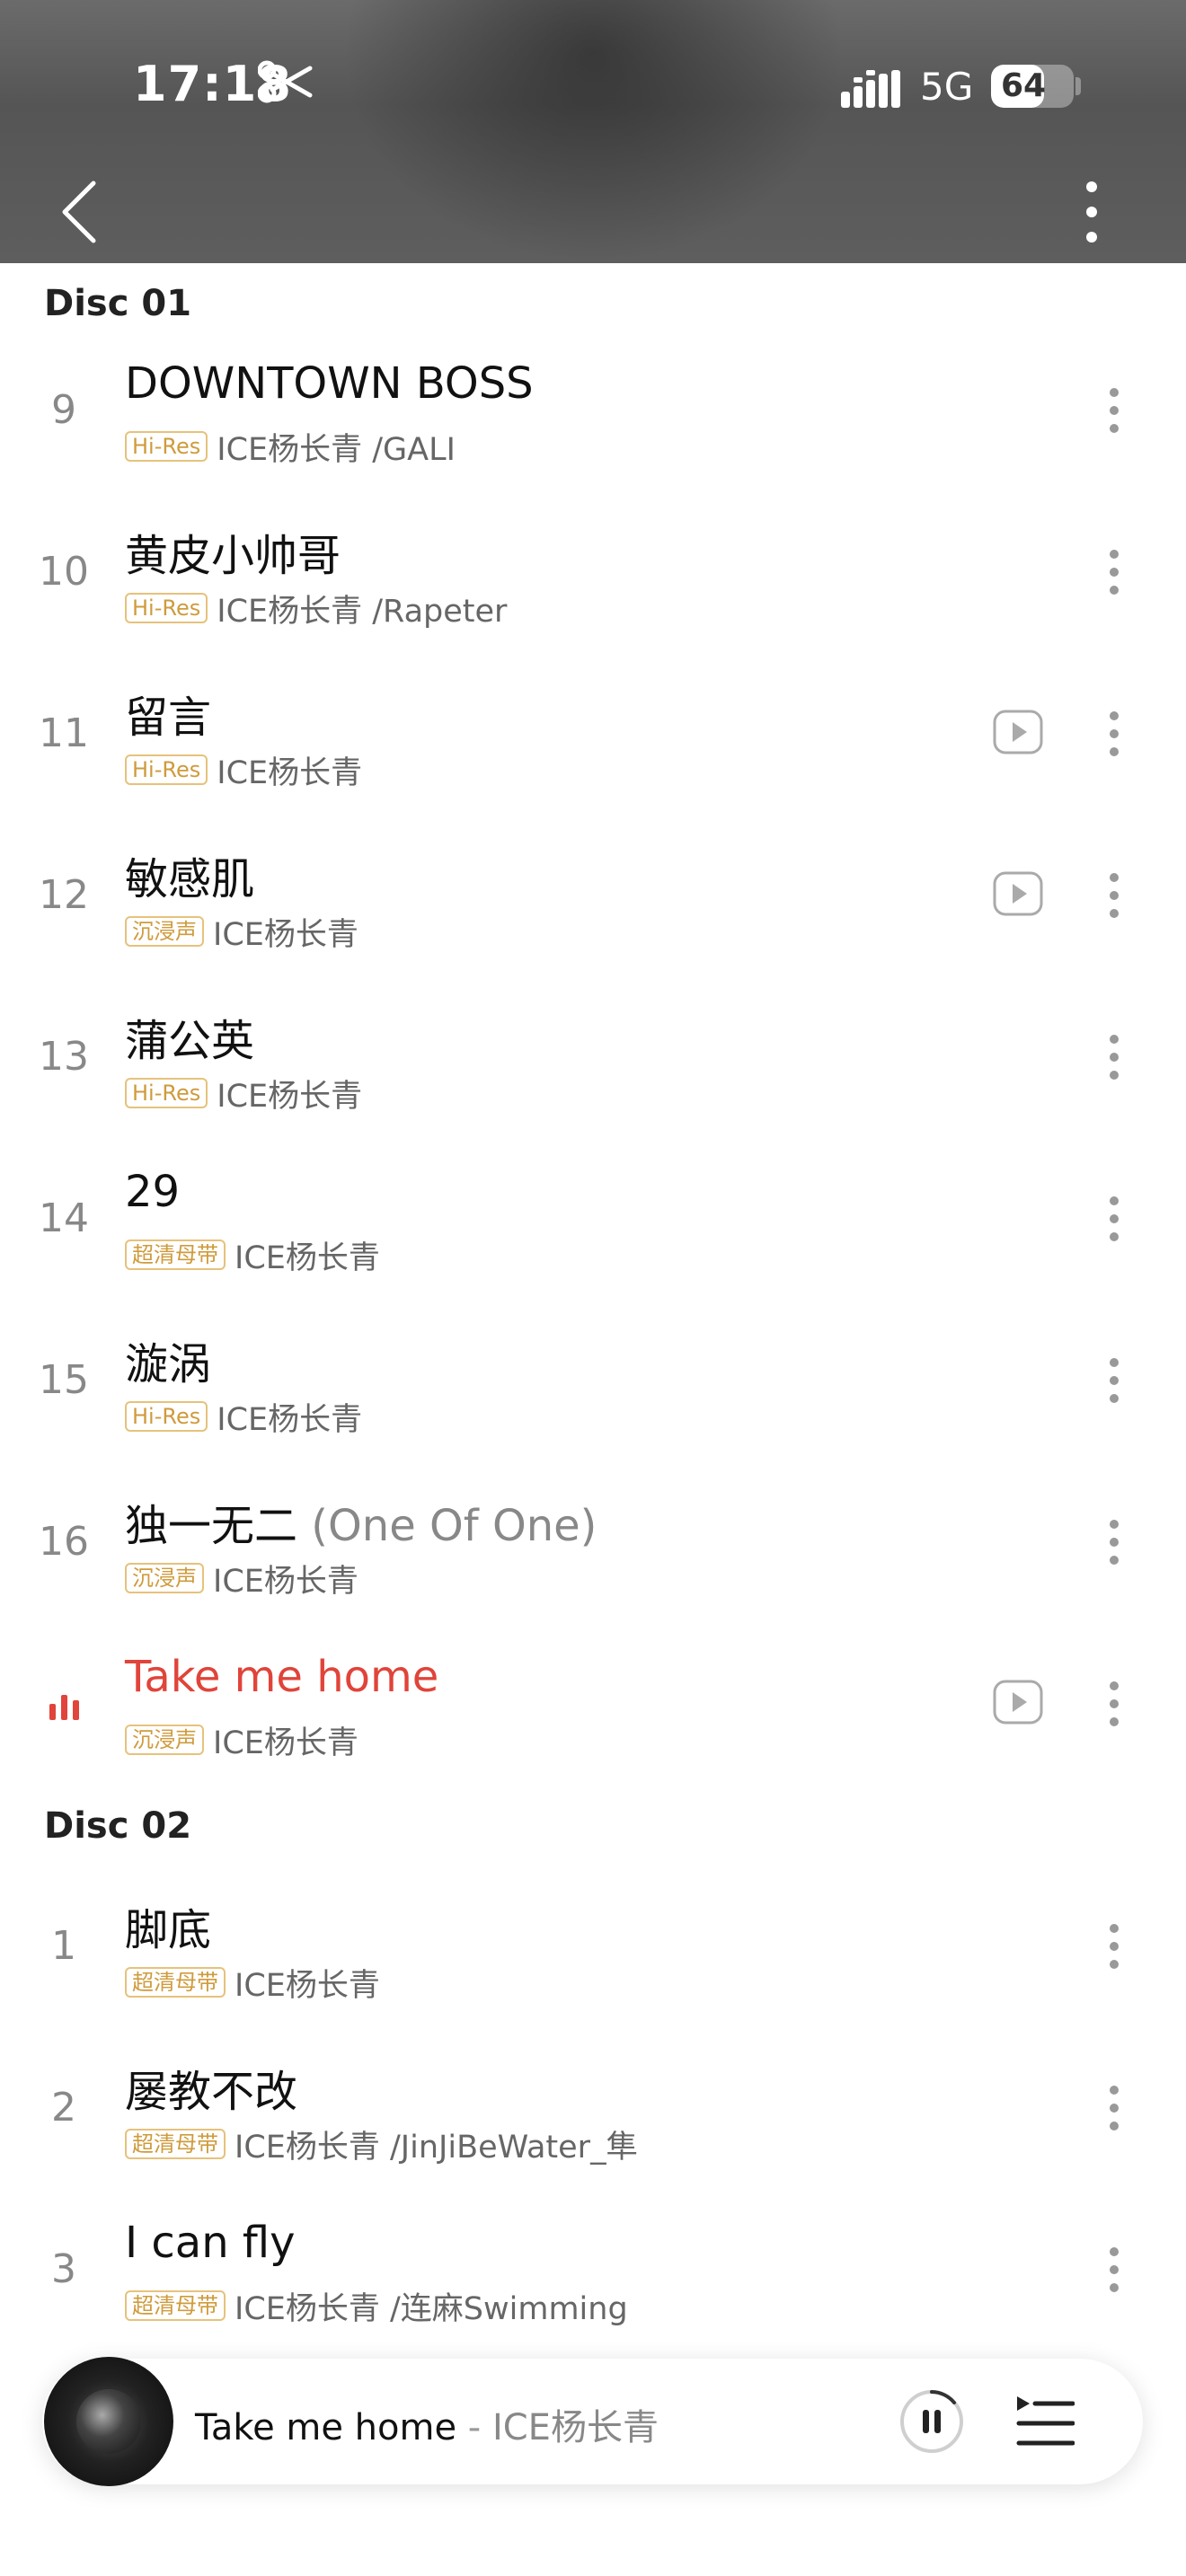 The image size is (1186, 2576). I want to click on track-title: 敏感肌, so click(189, 874).